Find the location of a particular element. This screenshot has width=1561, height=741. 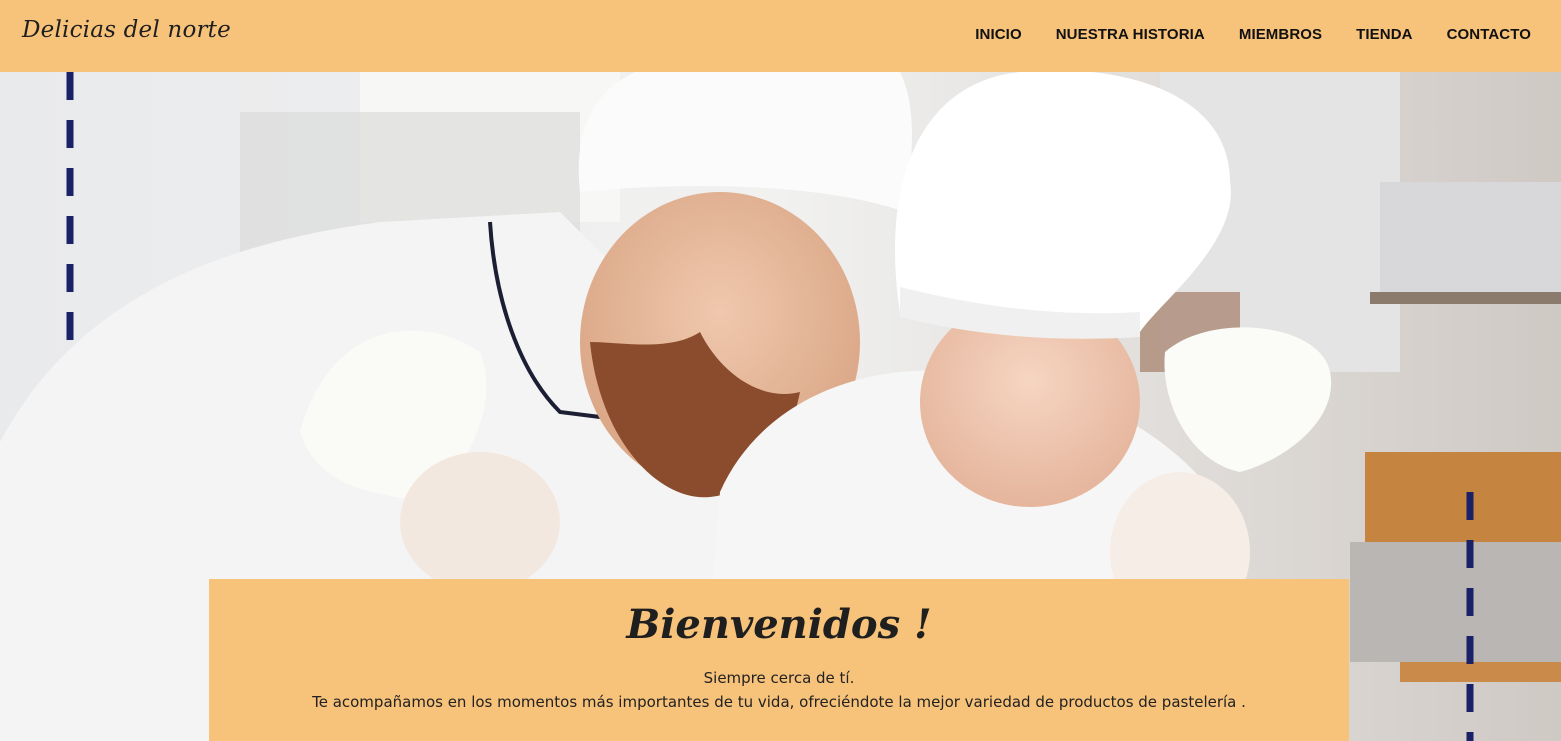

nav-link-miembros: MIEMBROS is located at coordinates (1280, 34).